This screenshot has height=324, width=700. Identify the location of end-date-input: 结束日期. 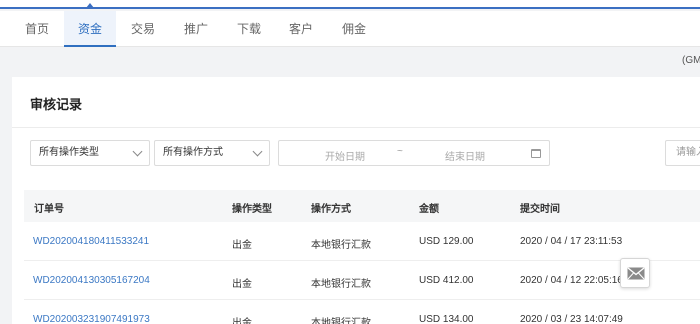
(465, 155).